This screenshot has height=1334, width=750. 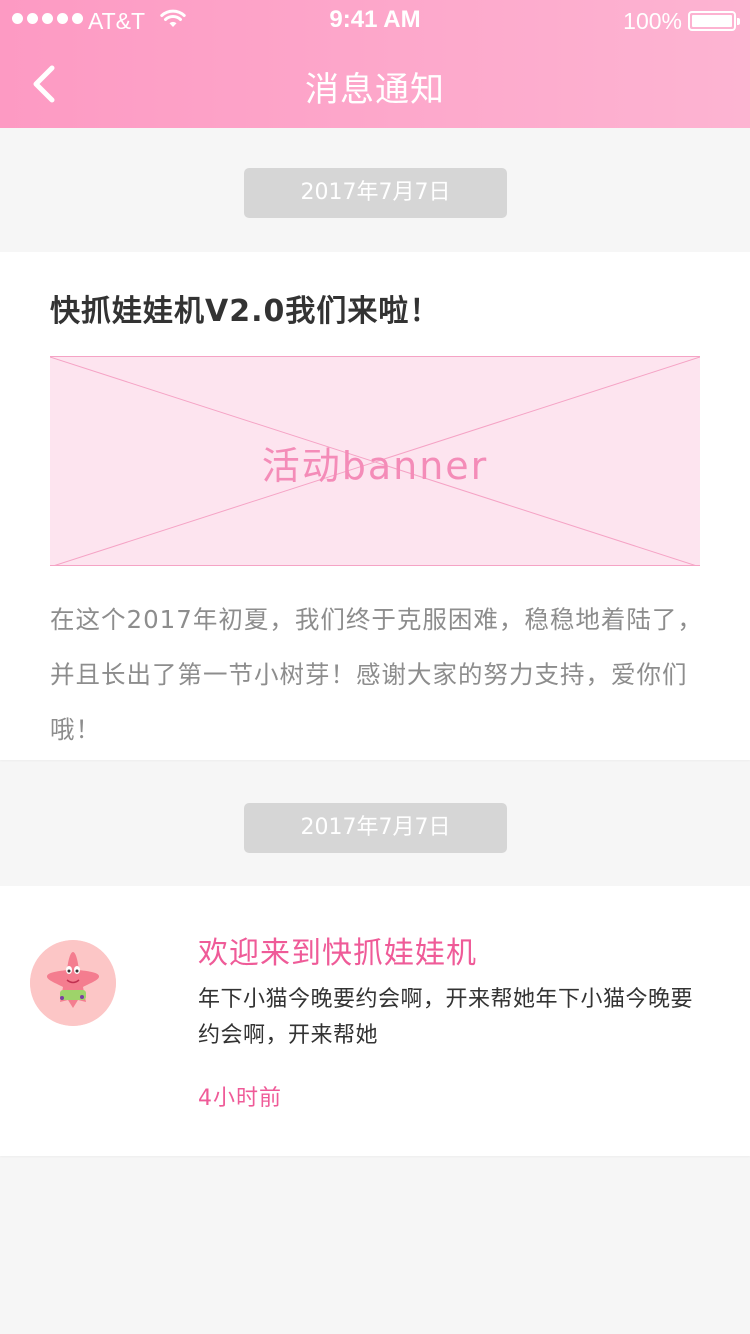 I want to click on message-body: 年下小猫今晚要约会啊，开来帮她年下小猫今晚要约会啊，开来帮她, so click(x=446, y=1017).